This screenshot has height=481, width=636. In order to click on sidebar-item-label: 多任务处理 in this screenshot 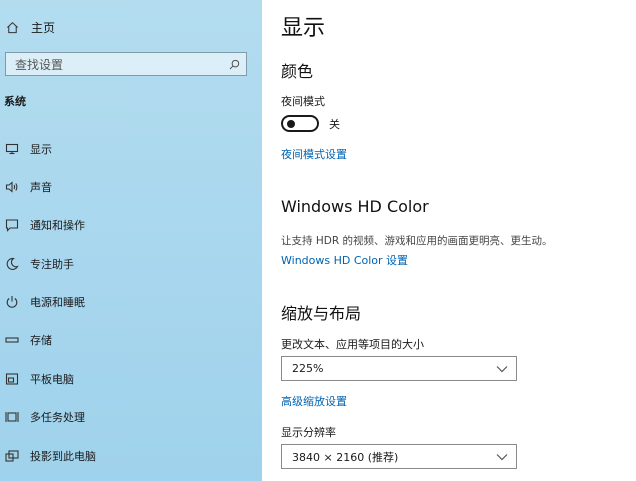, I will do `click(57, 417)`.